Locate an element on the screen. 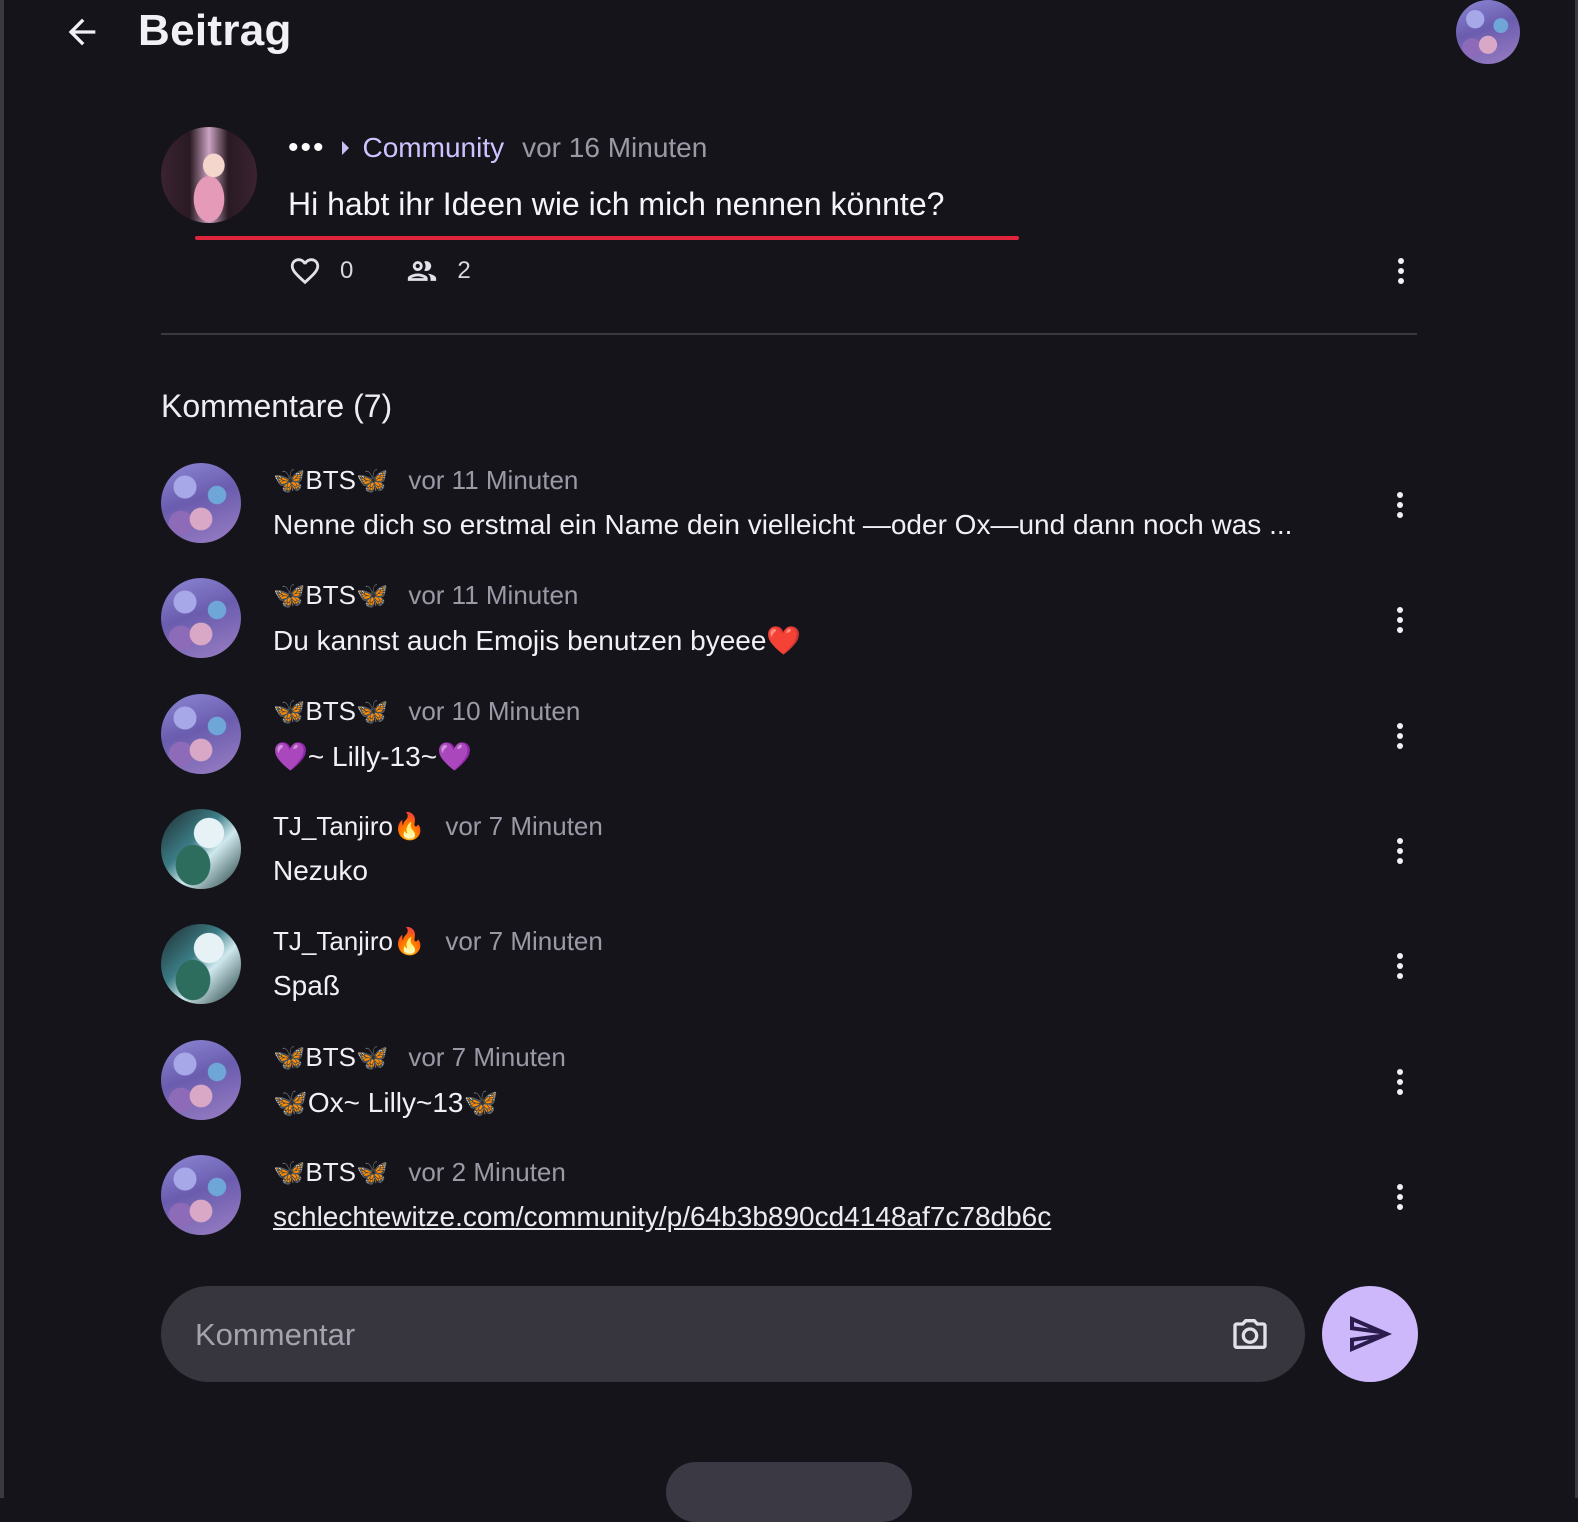 The height and width of the screenshot is (1522, 1578). arrow-left-icon is located at coordinates (82, 32).